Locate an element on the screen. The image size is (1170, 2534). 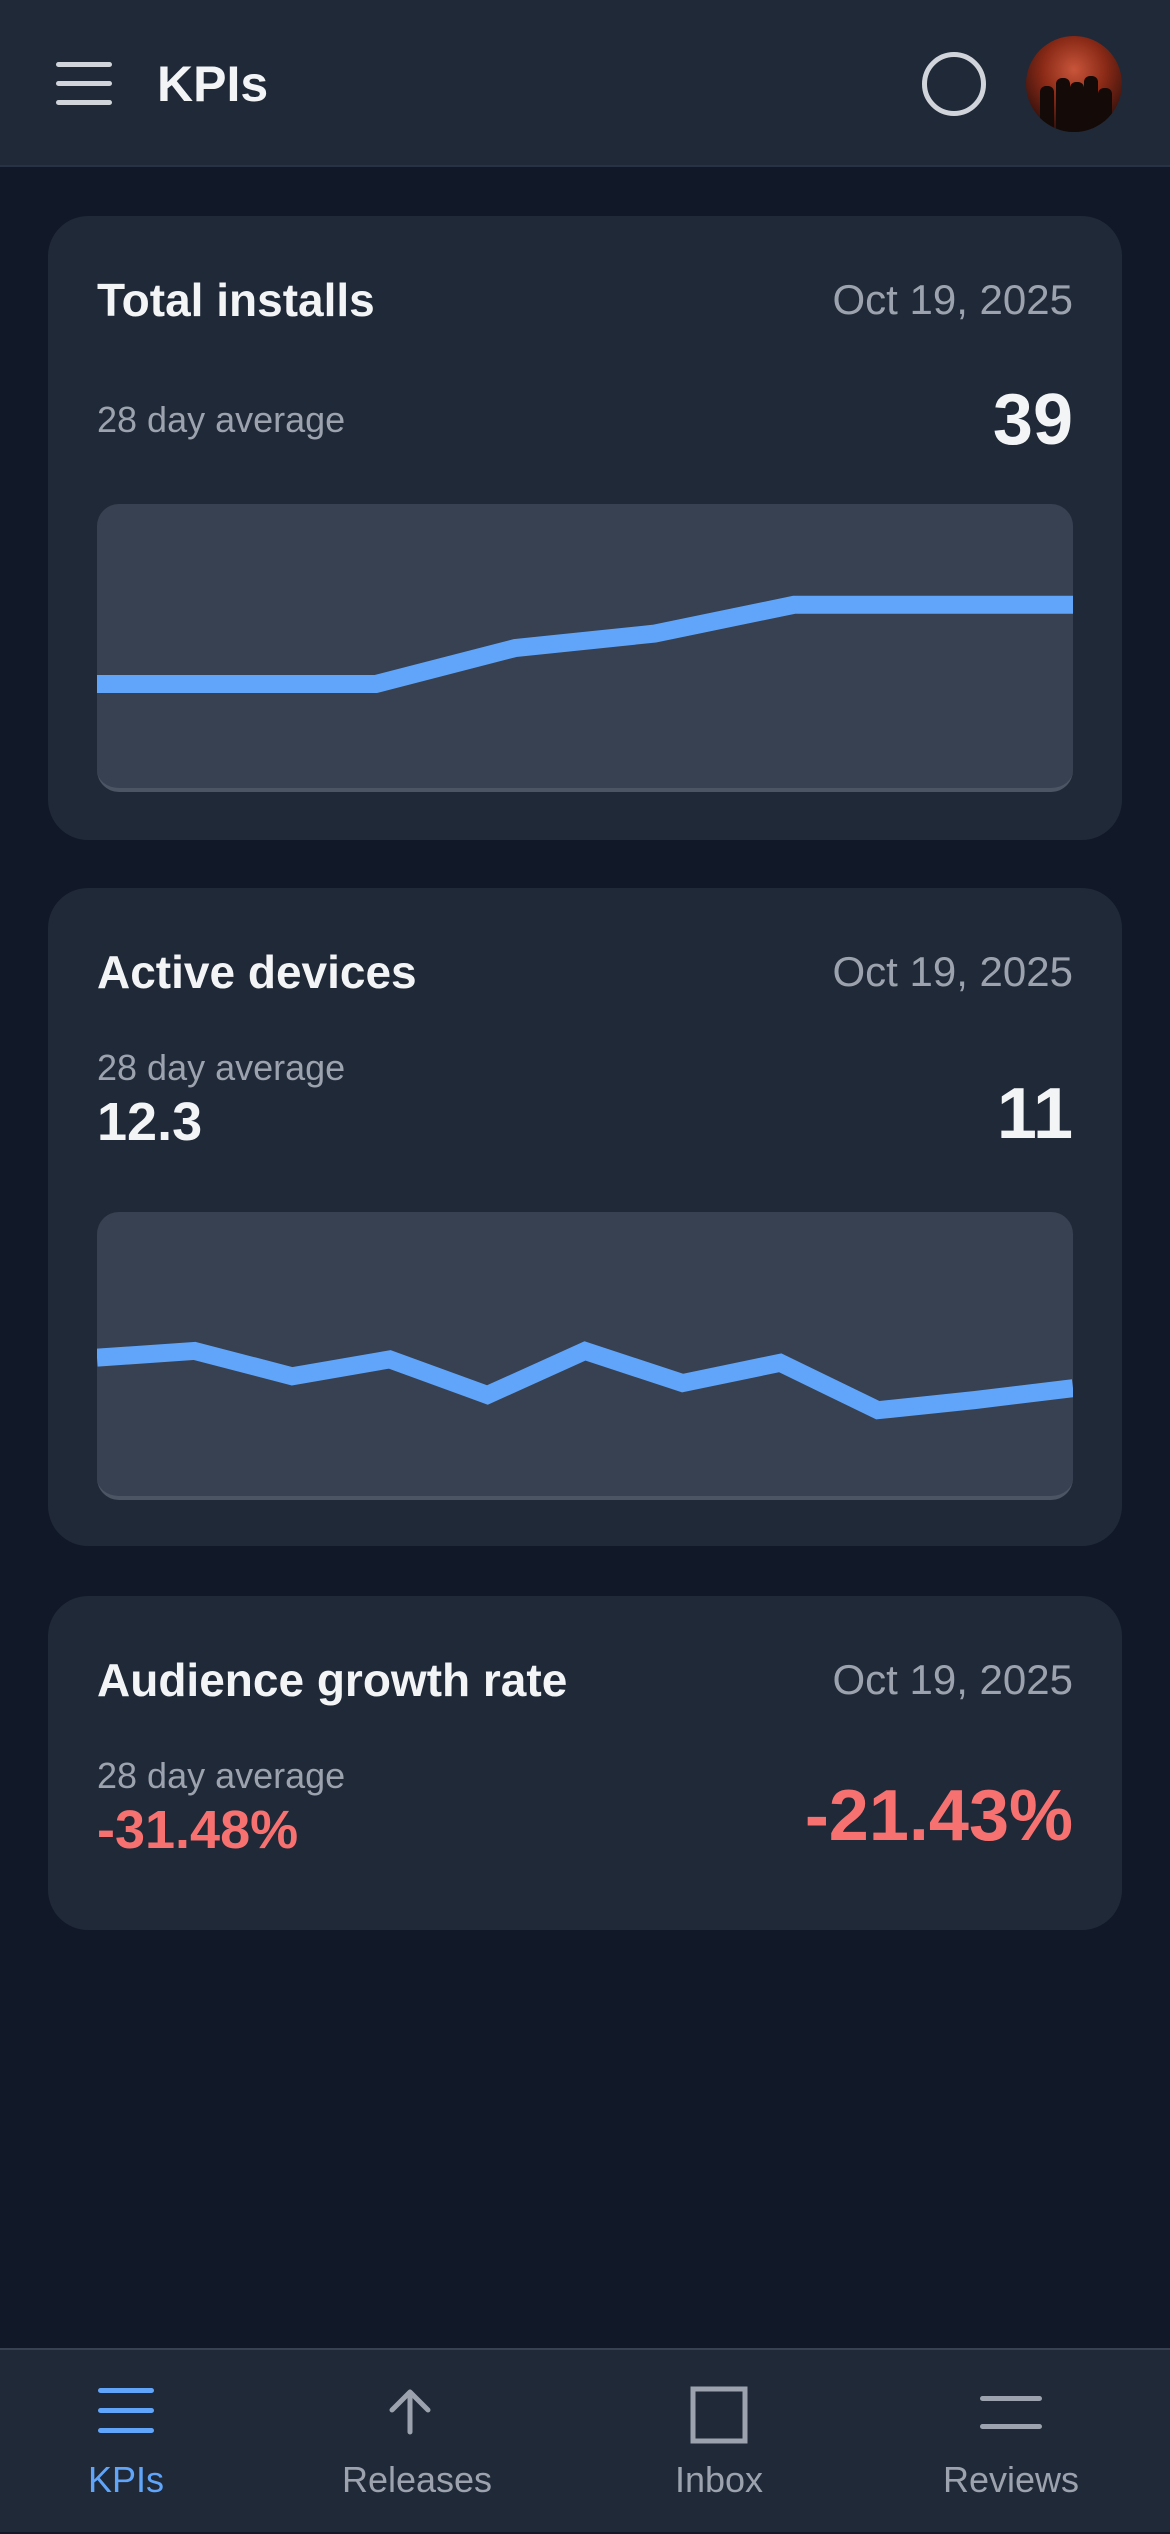
installs-chart is located at coordinates (585, 648).